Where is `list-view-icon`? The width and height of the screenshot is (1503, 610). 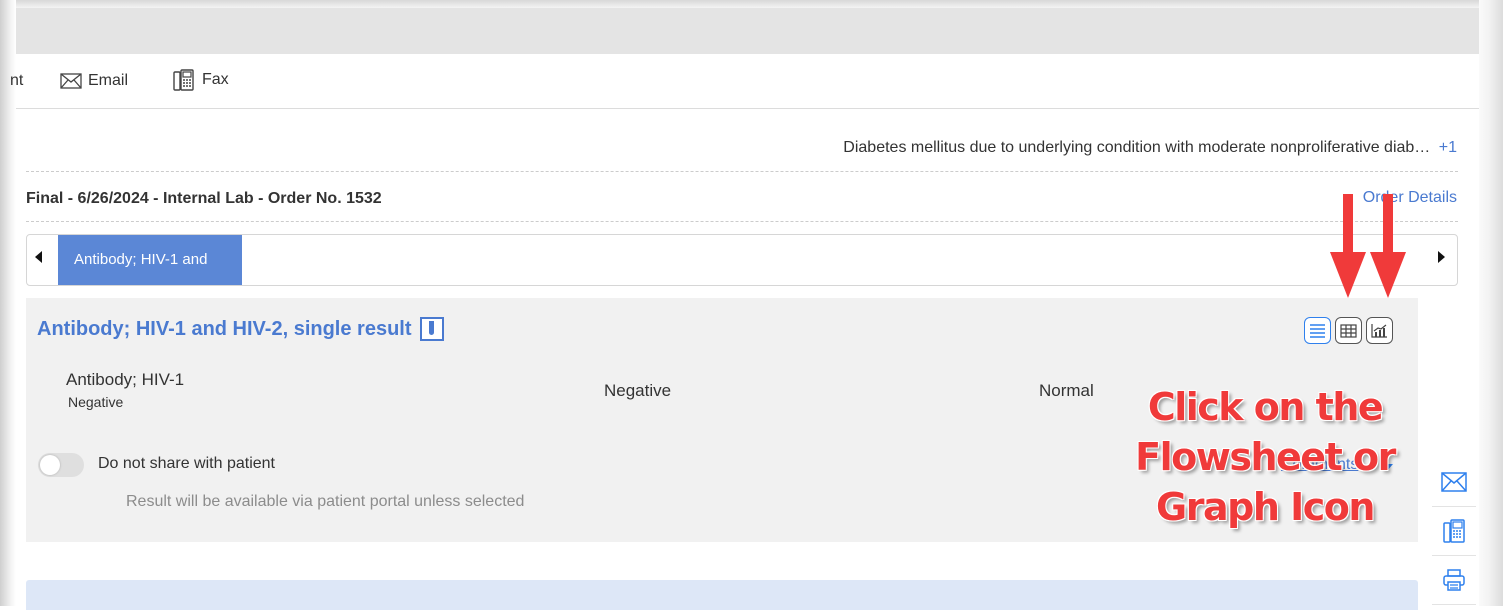 list-view-icon is located at coordinates (1317, 331).